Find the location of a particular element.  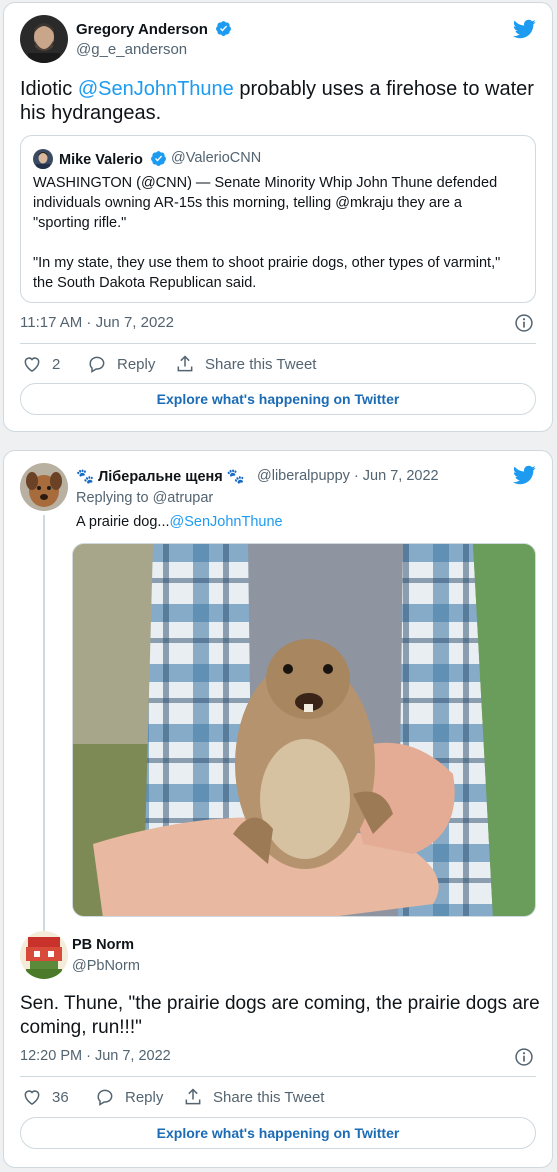

replying-to: Replying to @atrupar is located at coordinates (145, 498).